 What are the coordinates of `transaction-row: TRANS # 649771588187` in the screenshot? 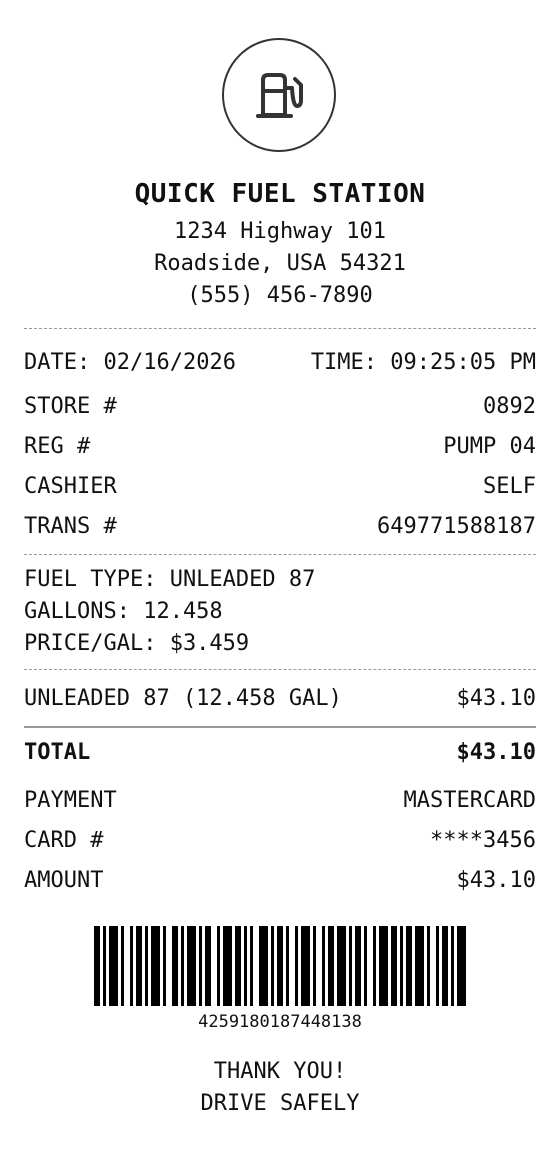 It's located at (280, 526).